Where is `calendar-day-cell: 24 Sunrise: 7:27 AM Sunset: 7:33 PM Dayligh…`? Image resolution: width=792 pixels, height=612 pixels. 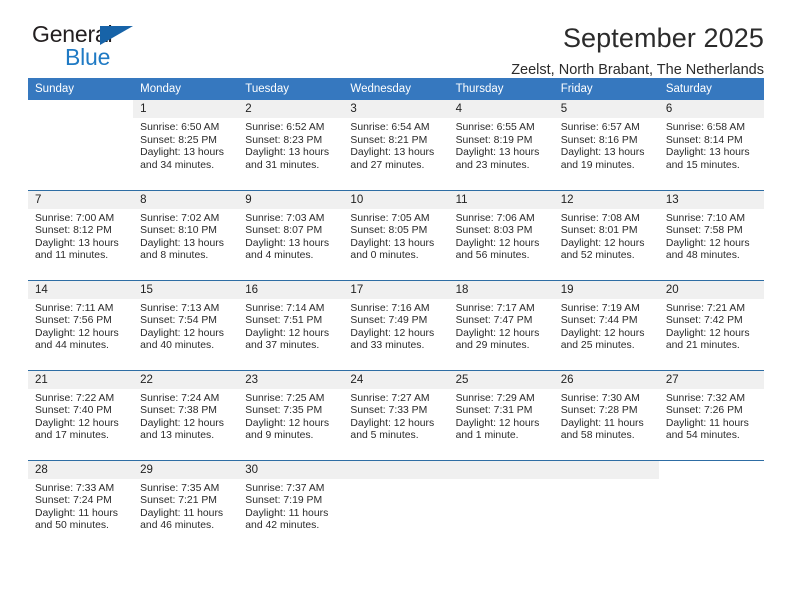
calendar-day-cell: 24 Sunrise: 7:27 AM Sunset: 7:33 PM Dayligh… is located at coordinates (396, 414).